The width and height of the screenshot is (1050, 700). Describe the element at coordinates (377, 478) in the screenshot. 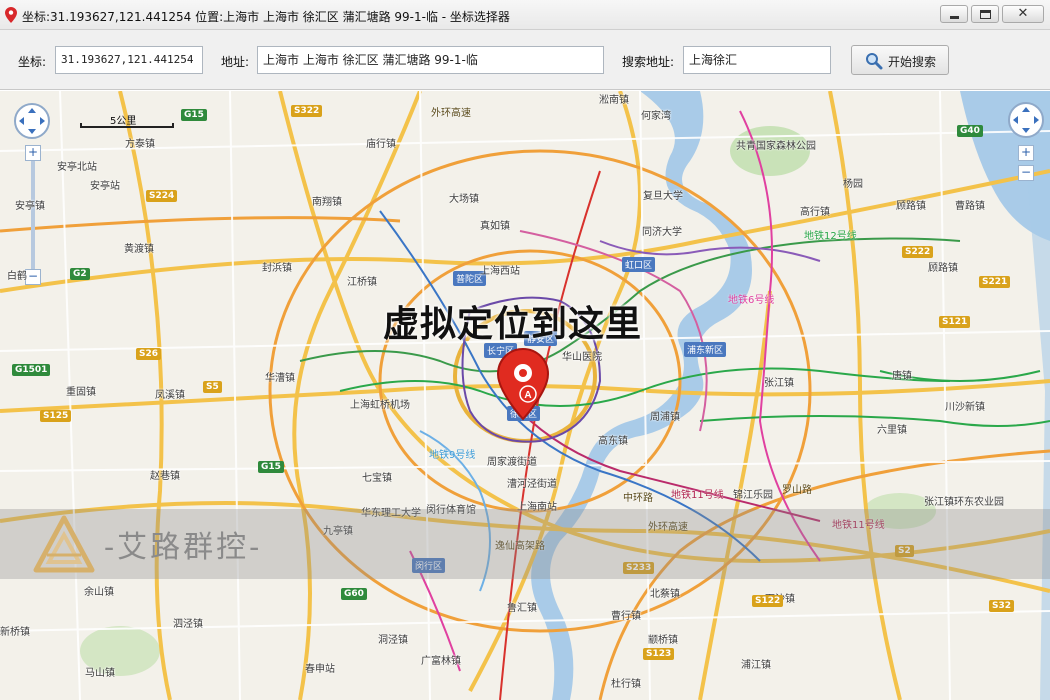

I see `place-label: 七宝镇` at that location.